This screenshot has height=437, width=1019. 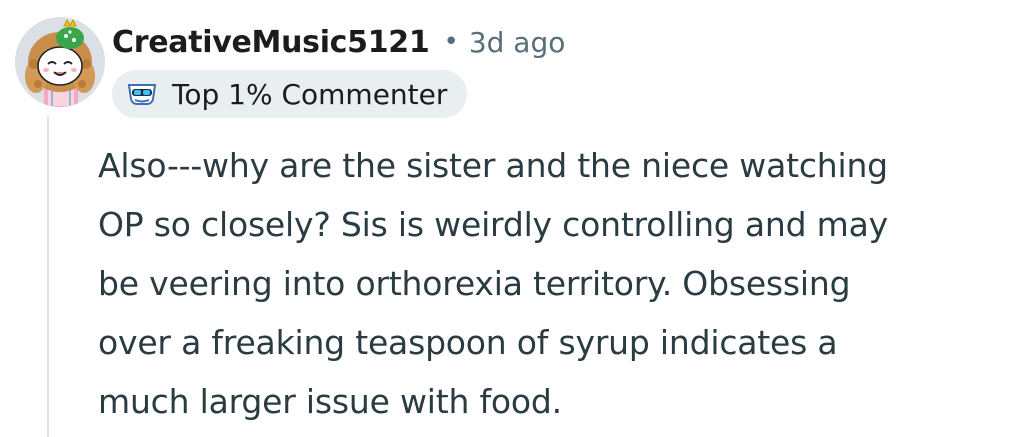 I want to click on comment-header: CreativeMusic5121 • 3d ago, so click(x=338, y=42).